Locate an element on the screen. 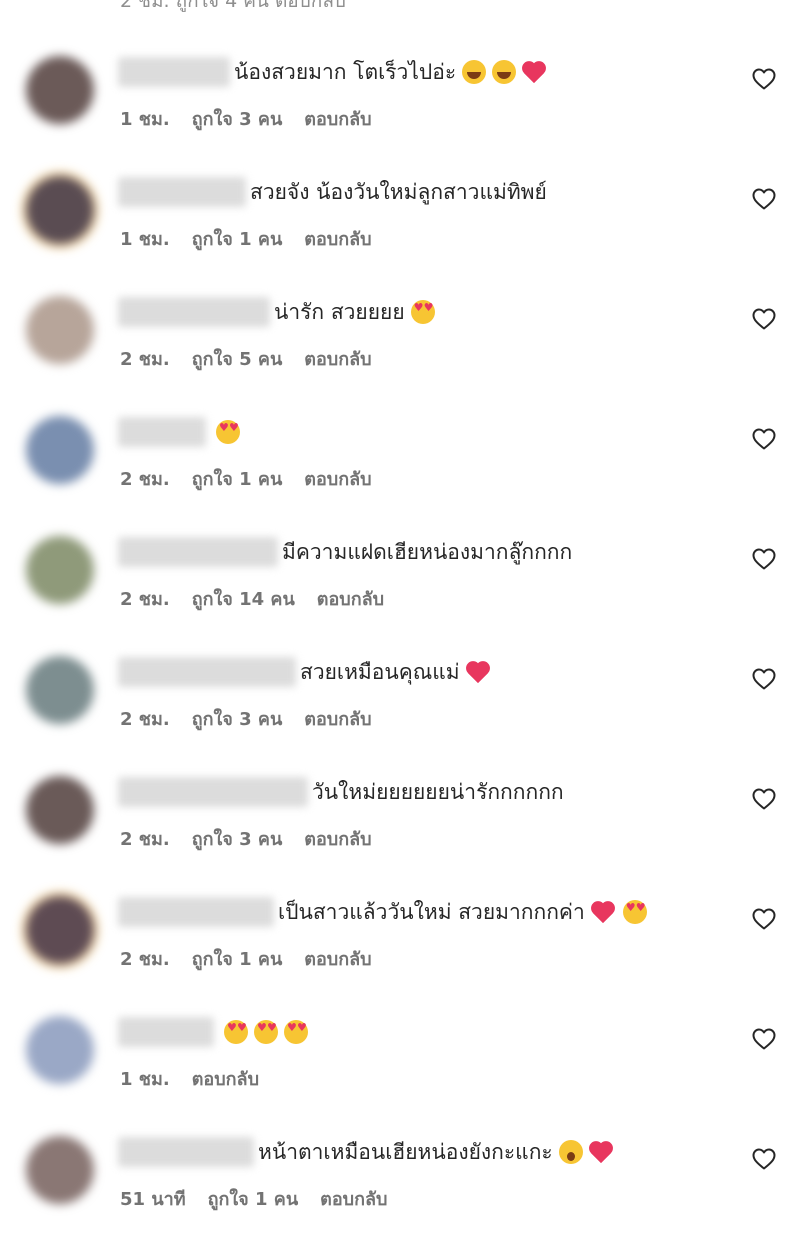  like-count: ถูกใจ 5 คน is located at coordinates (237, 359).